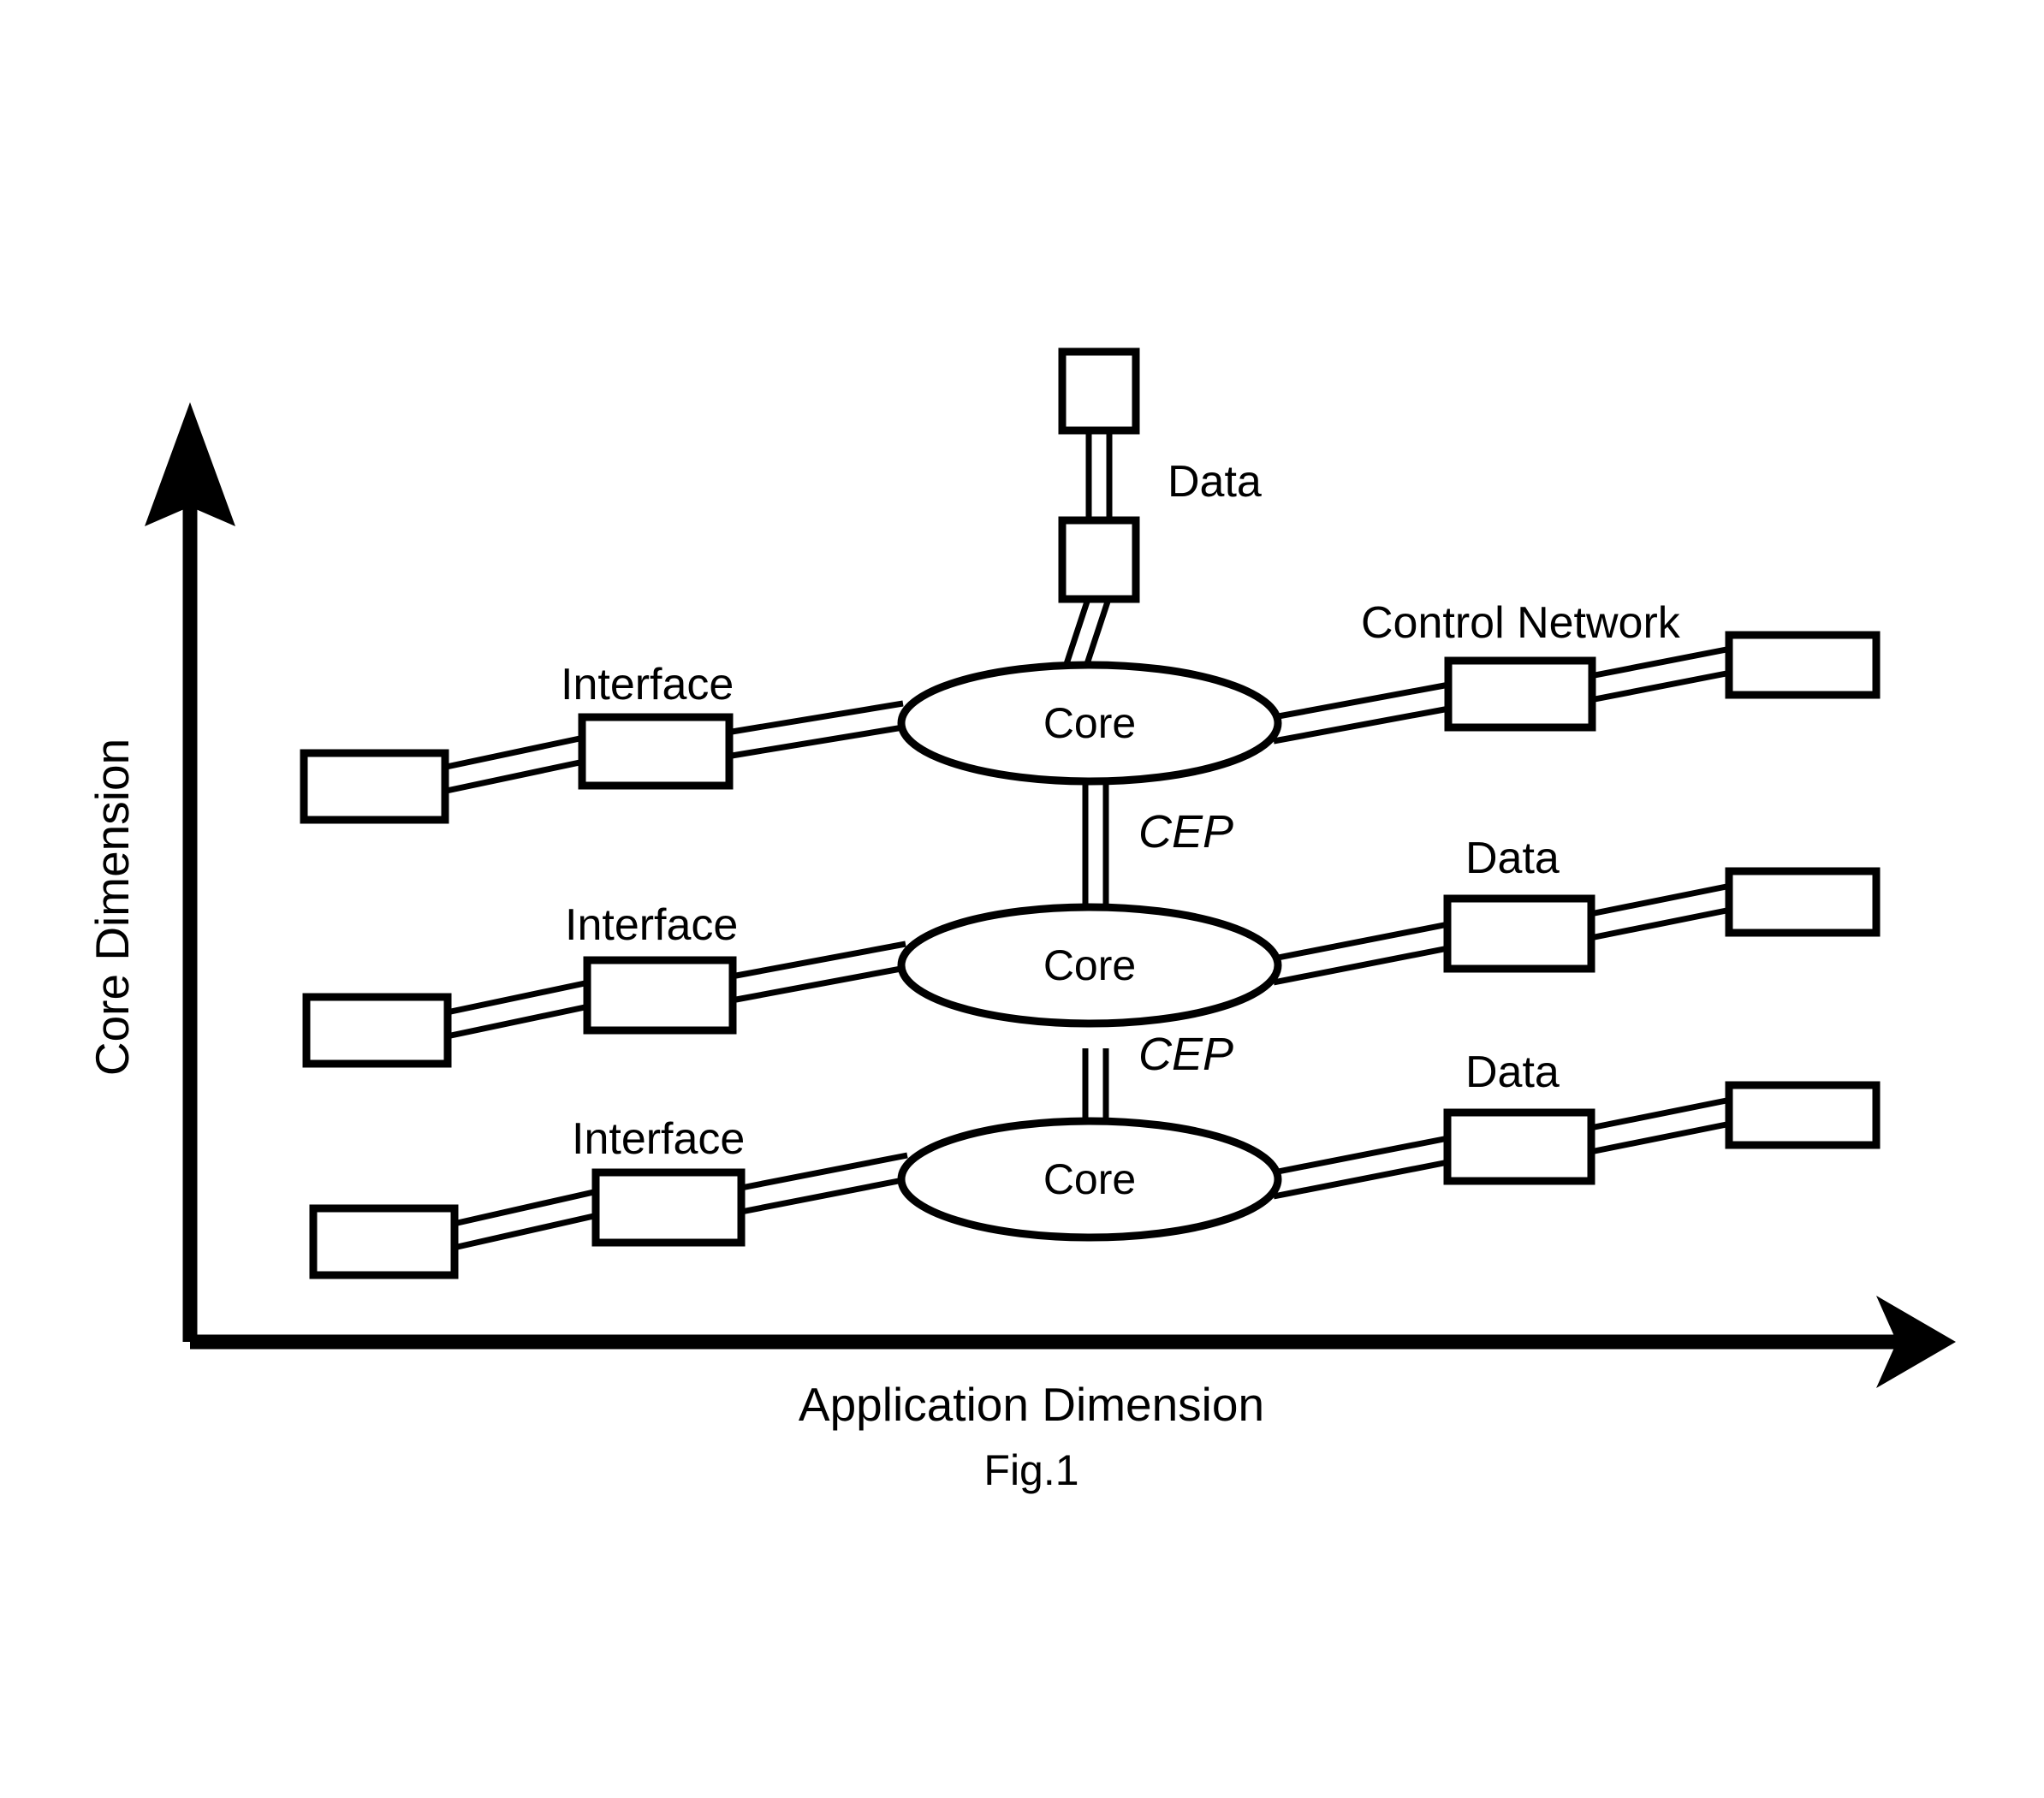  What do you see at coordinates (1660, 1137) in the screenshot?
I see `row-bottom-far-link-b` at bounding box center [1660, 1137].